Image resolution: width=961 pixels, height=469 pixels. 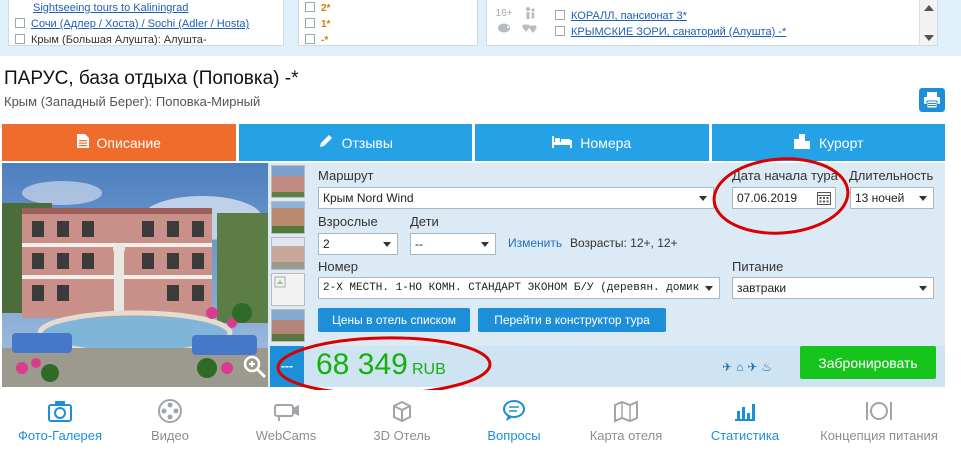 I want to click on feature-photo-gallery: Фото-Галерея, so click(x=60, y=420).